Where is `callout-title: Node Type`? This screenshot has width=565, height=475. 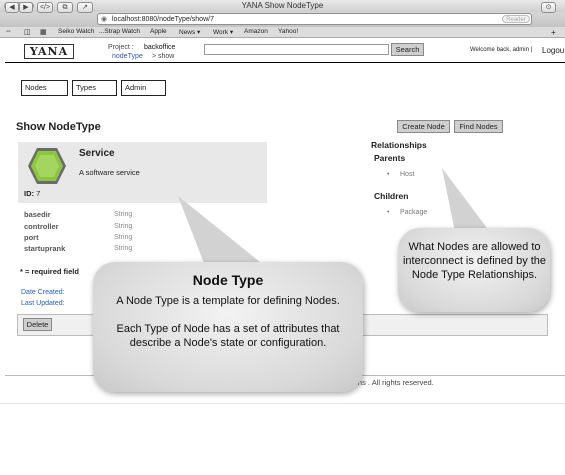
callout-title: Node Type is located at coordinates (228, 280).